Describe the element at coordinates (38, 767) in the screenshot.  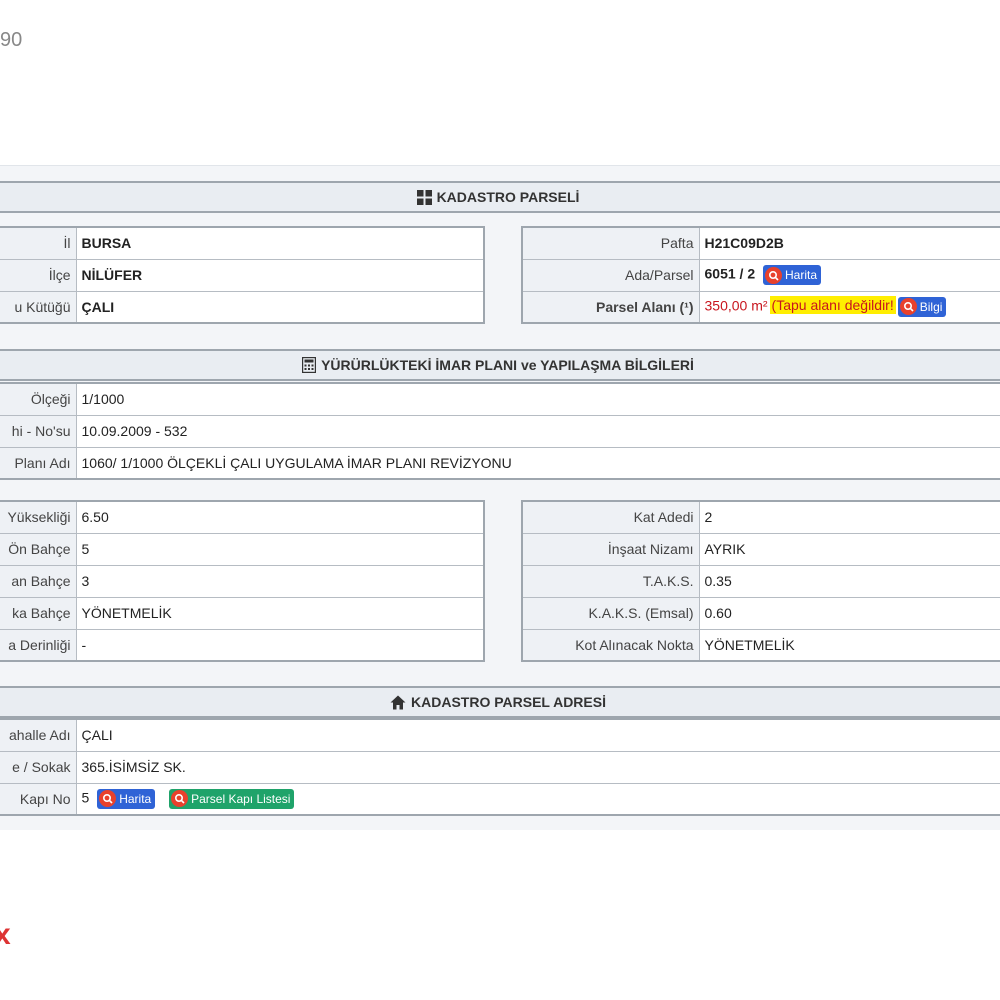
I see `street-label: e / Sokak` at that location.